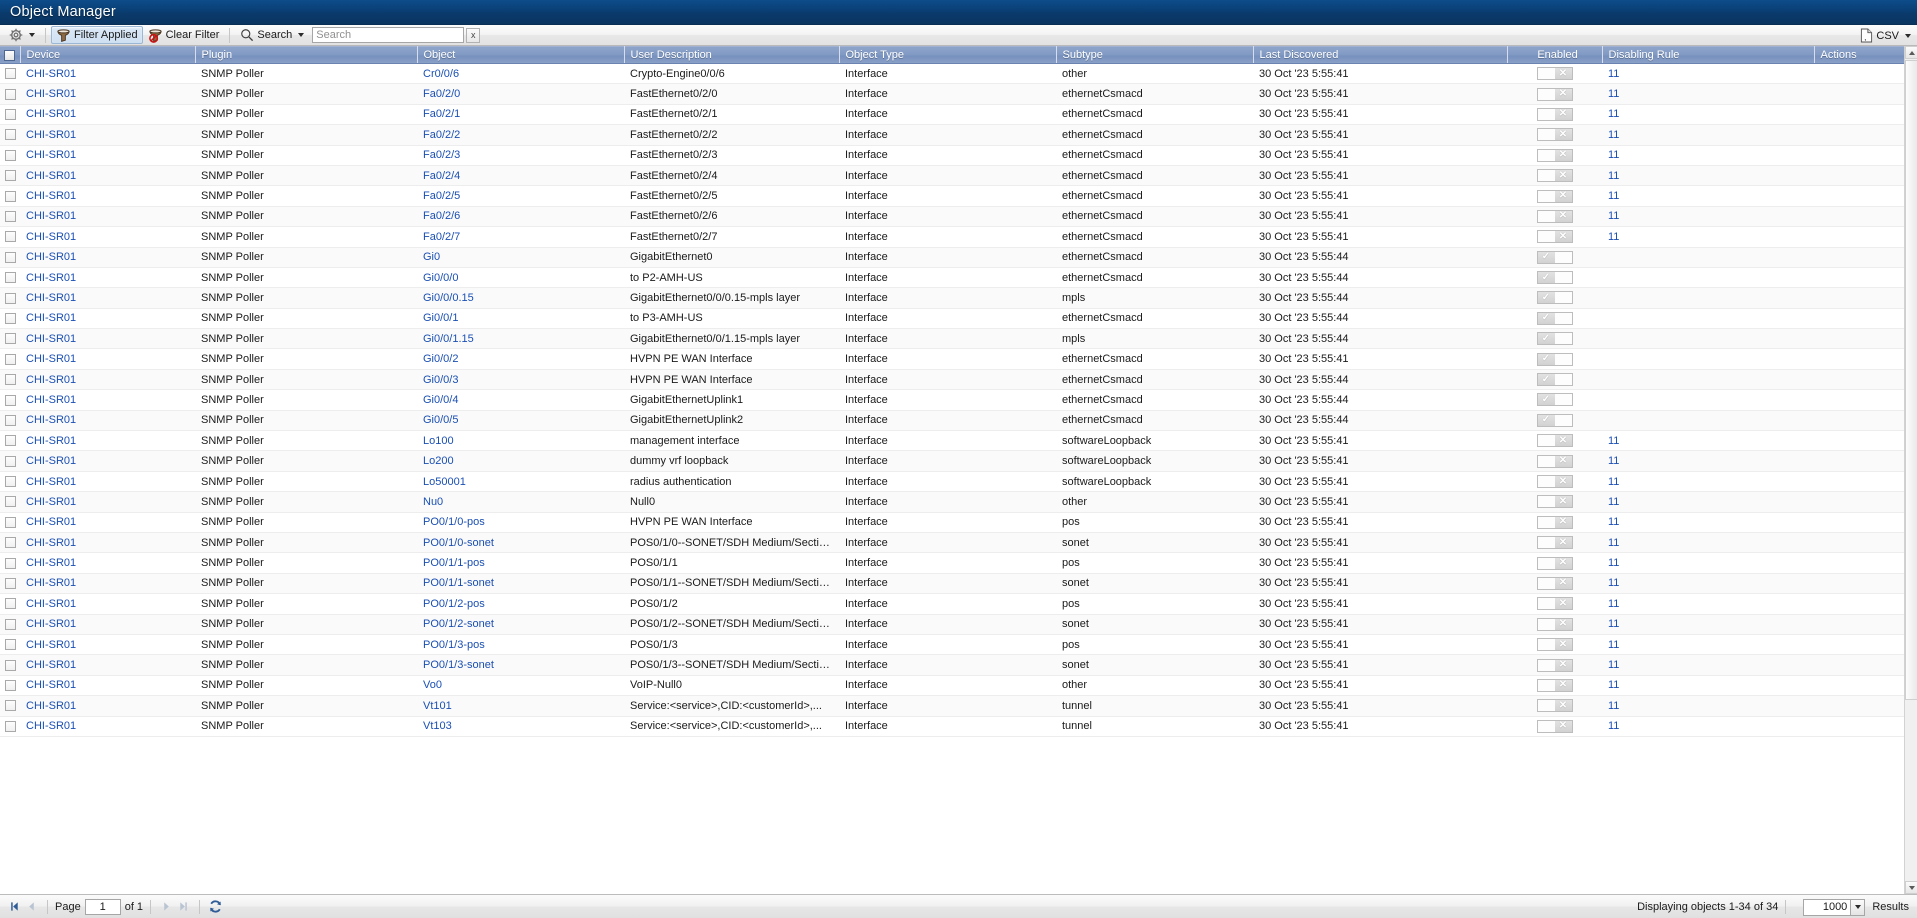  What do you see at coordinates (444, 482) in the screenshot?
I see `object-link: Lo50001` at bounding box center [444, 482].